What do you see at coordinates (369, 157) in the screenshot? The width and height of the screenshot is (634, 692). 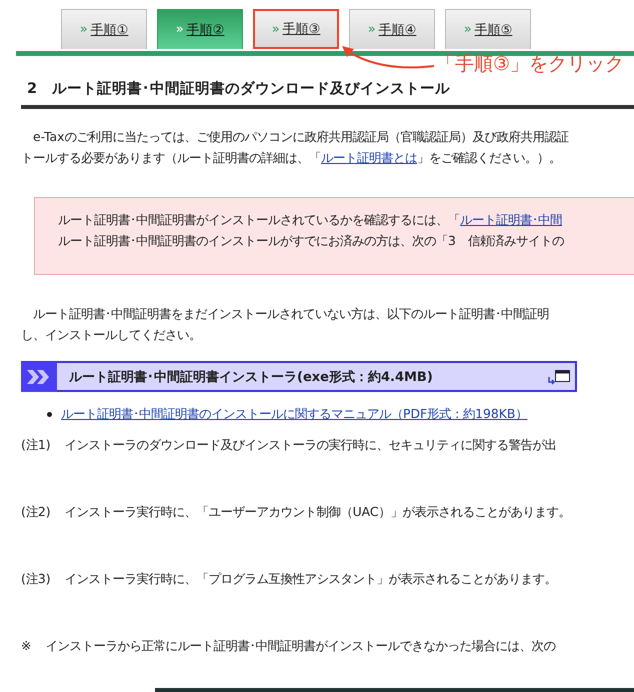 I see `text-link: ルート証明書とは` at bounding box center [369, 157].